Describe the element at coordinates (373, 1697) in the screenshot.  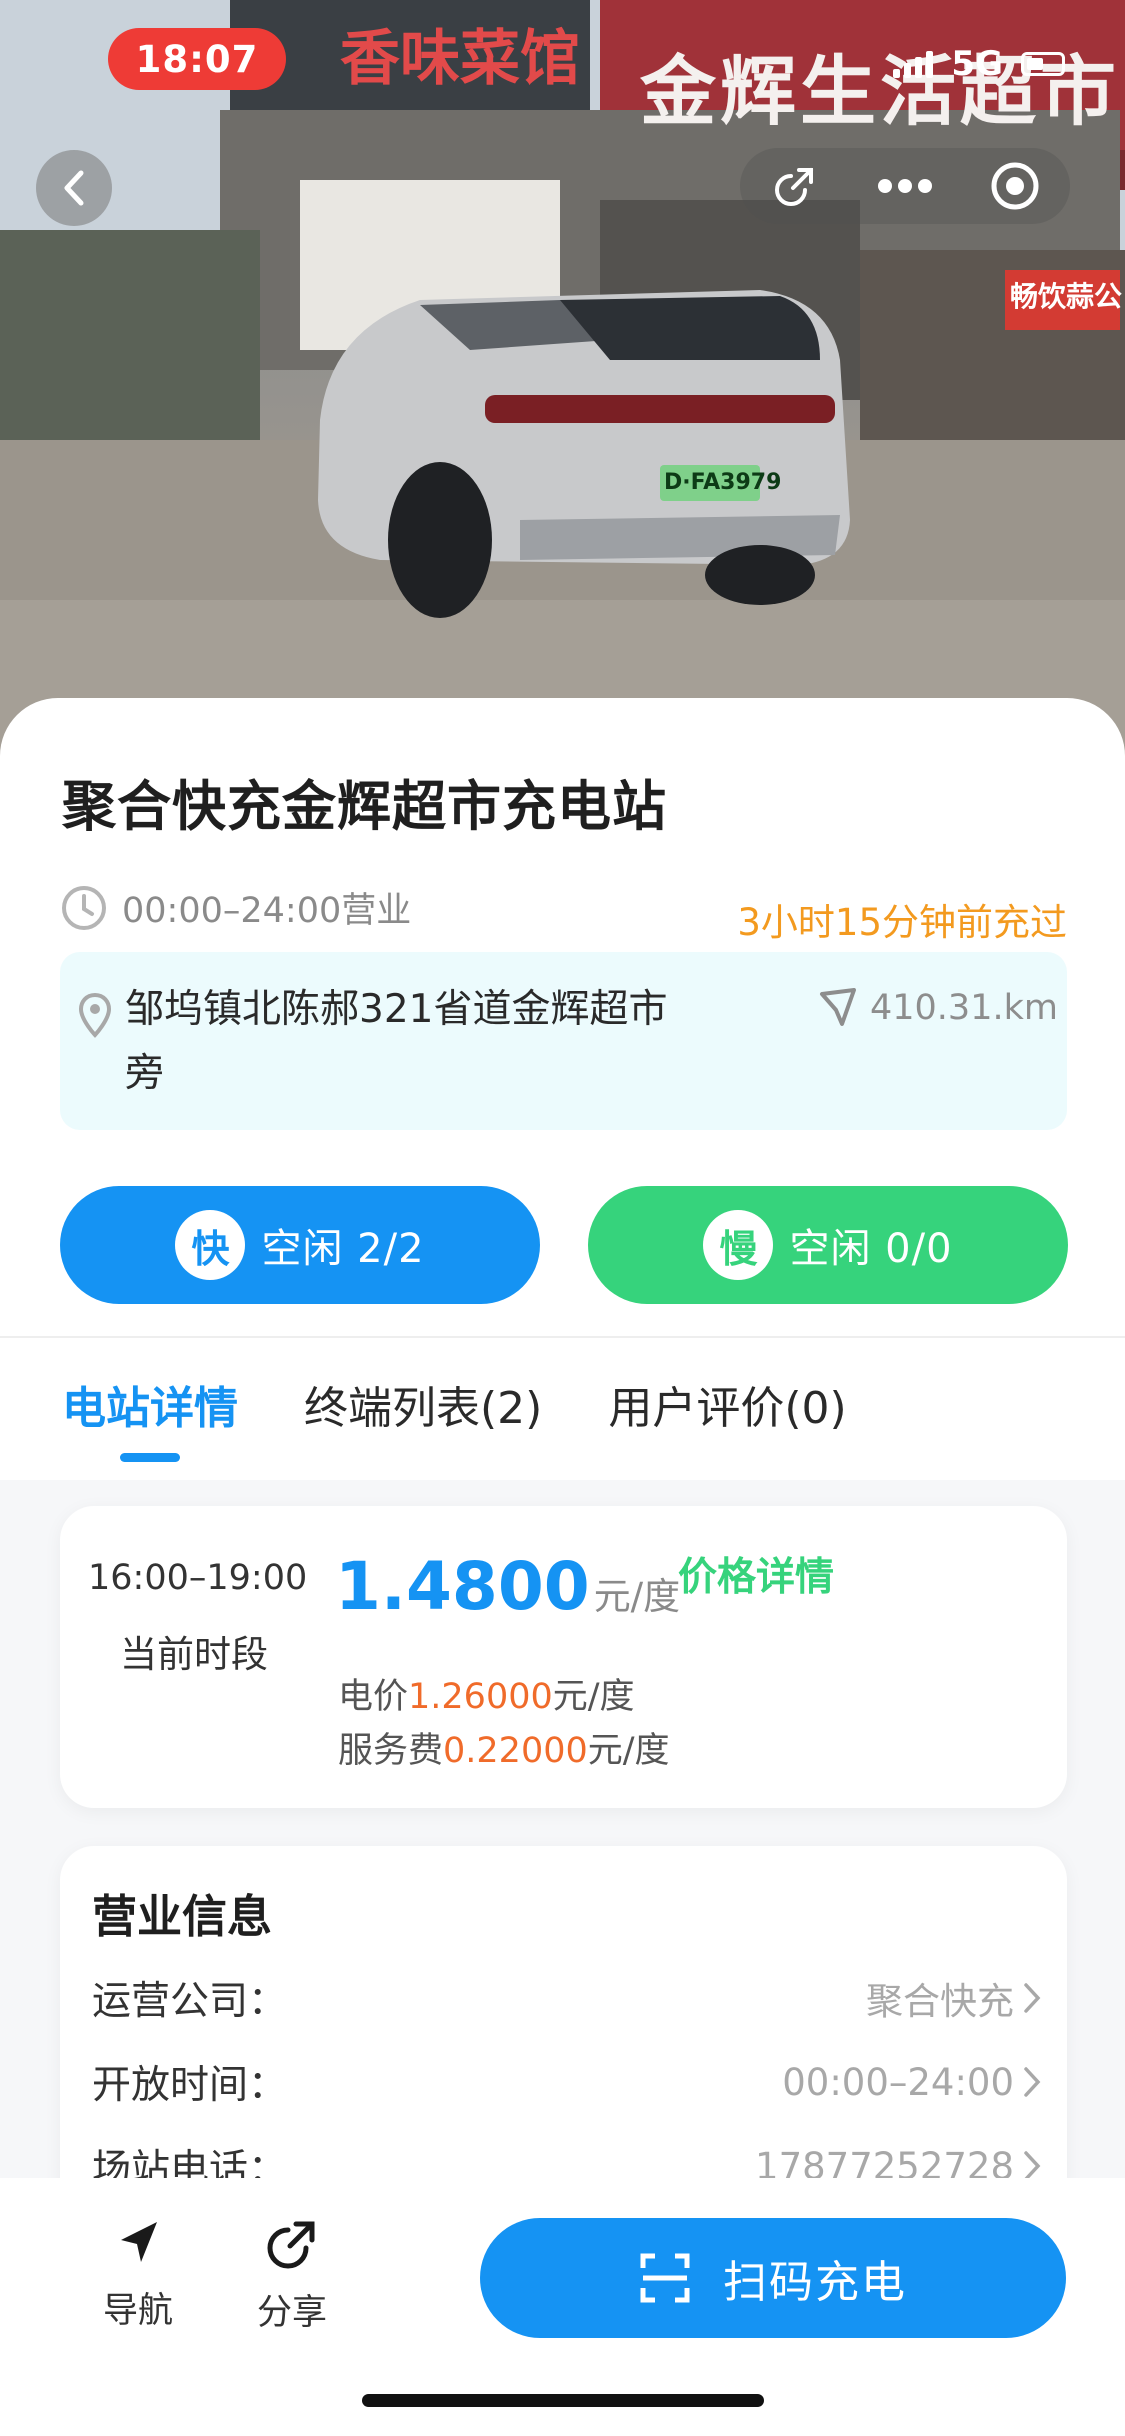
I see `electricity-label: 电价` at that location.